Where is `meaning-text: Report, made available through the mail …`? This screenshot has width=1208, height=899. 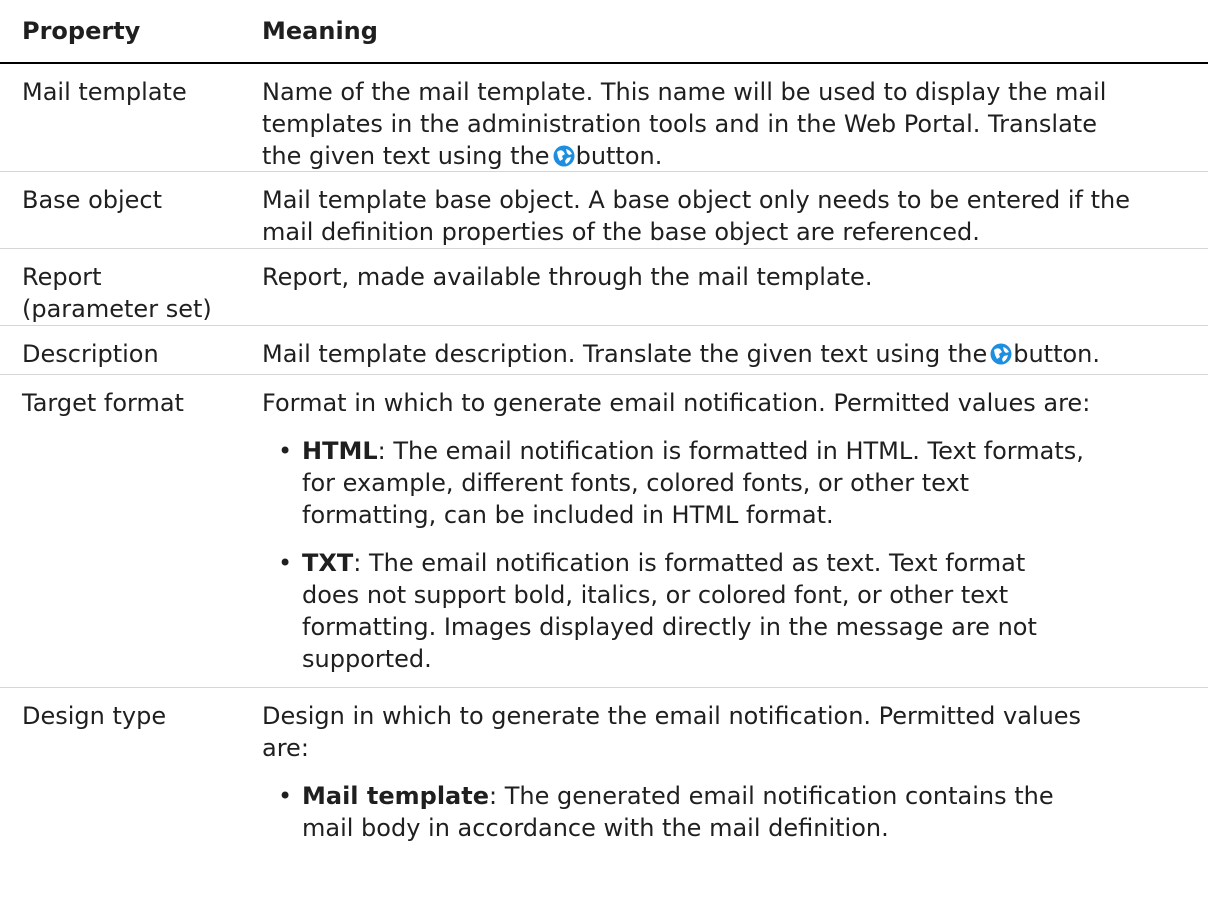
meaning-text: Report, made available through the mail … is located at coordinates (567, 277).